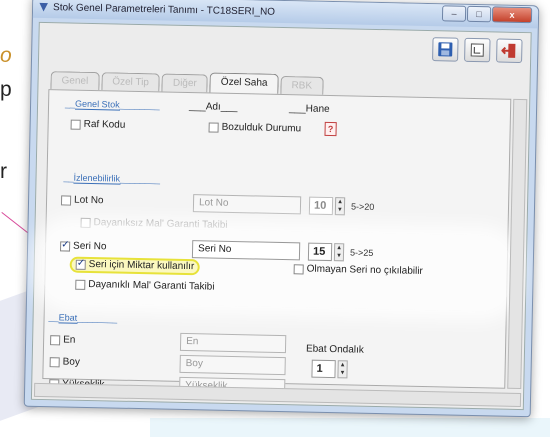  What do you see at coordinates (6, 55) in the screenshot?
I see `background-text-fragment: o` at bounding box center [6, 55].